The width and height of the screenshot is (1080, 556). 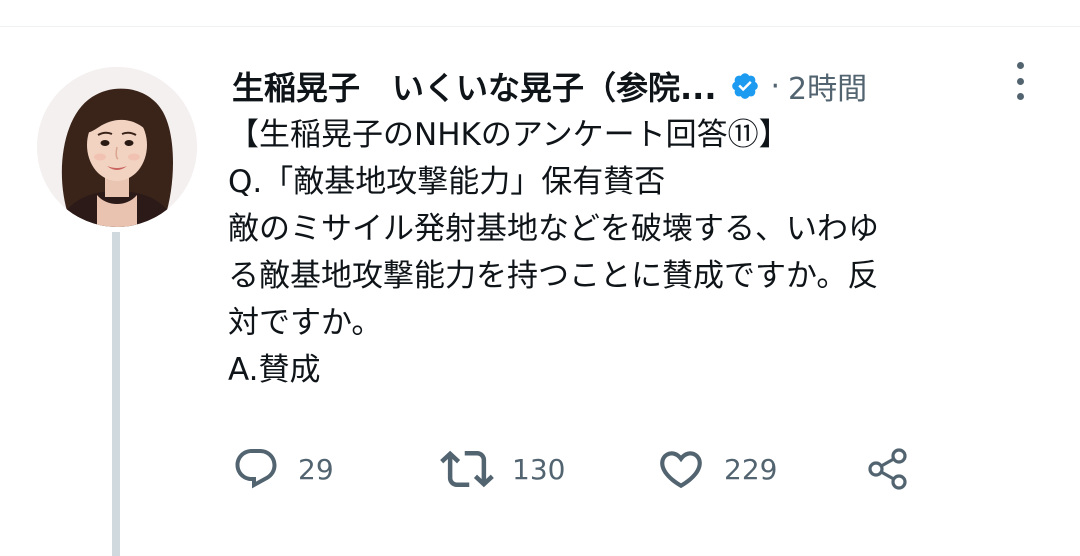 I want to click on thread-line, so click(x=116, y=394).